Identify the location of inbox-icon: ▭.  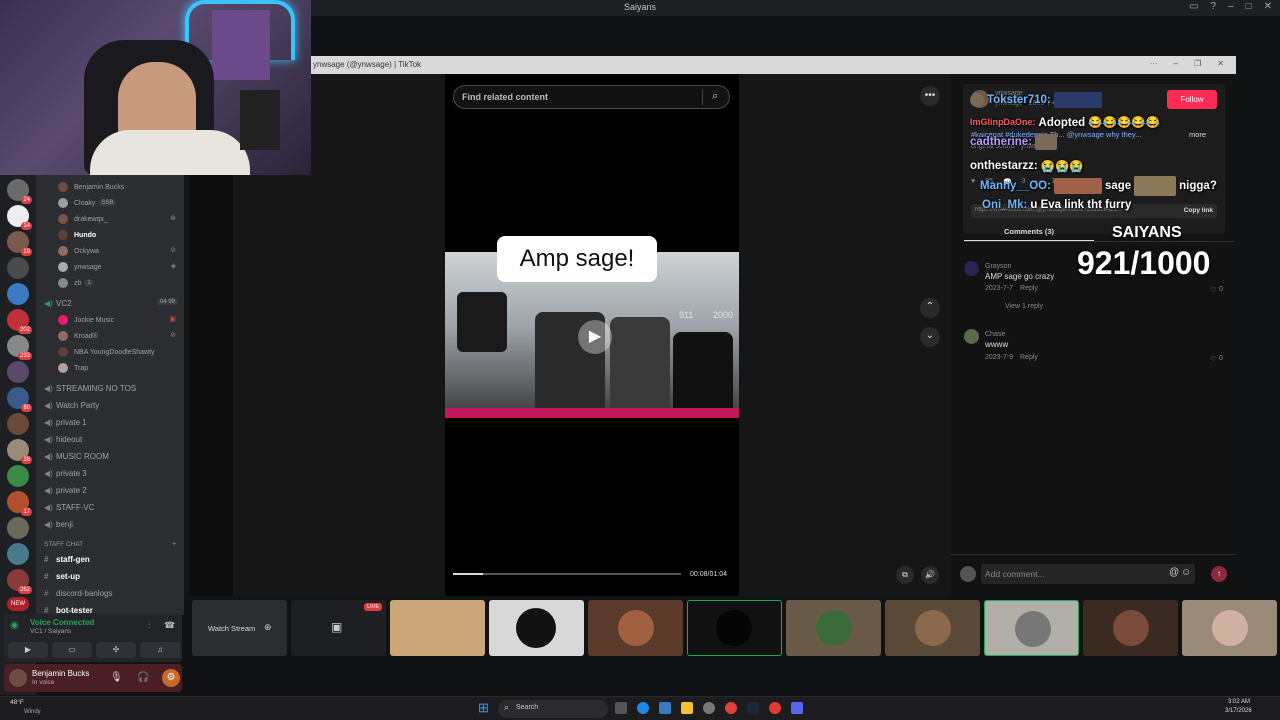
(1193, 6).